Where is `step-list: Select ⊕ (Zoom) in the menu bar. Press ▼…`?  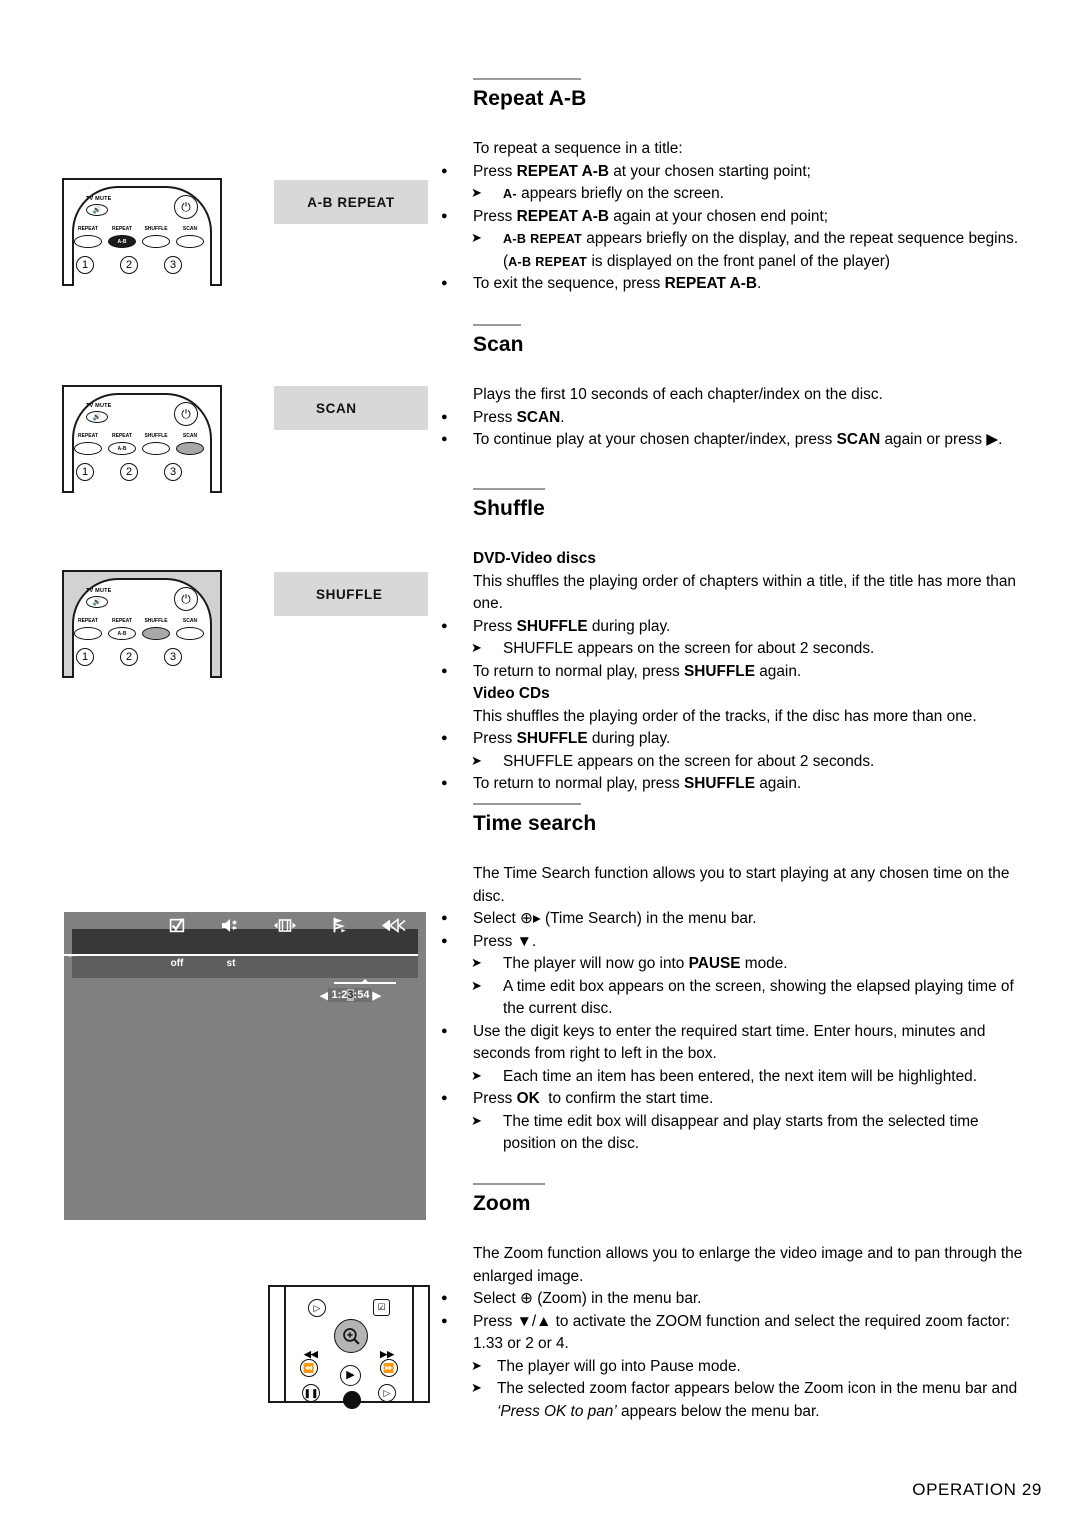 step-list: Select ⊕ (Zoom) in the menu bar. Press ▼… is located at coordinates (737, 1355).